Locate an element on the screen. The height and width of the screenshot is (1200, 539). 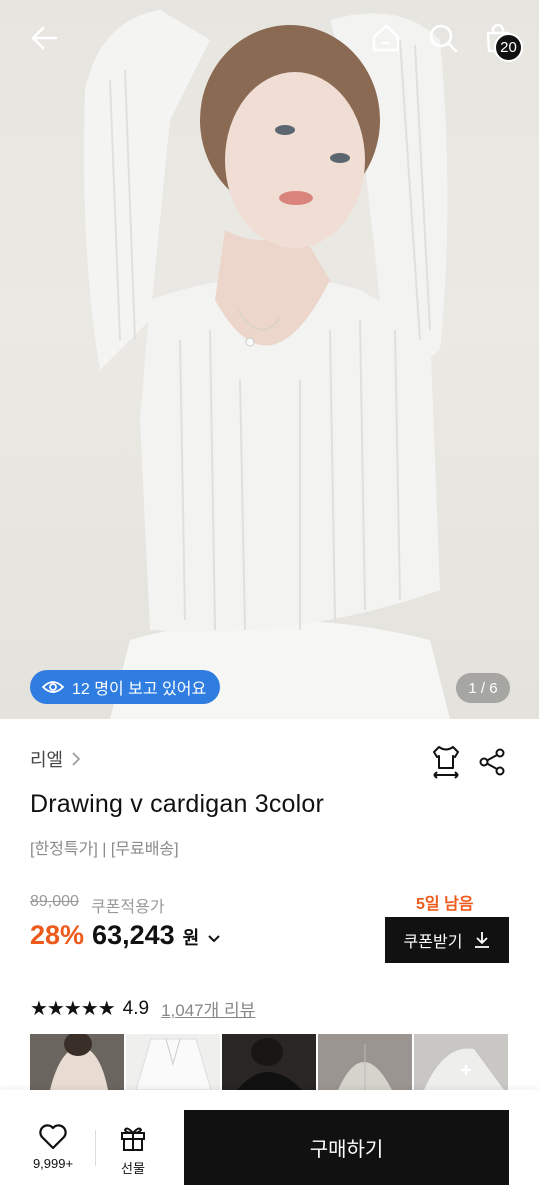
search-button is located at coordinates (443, 38).